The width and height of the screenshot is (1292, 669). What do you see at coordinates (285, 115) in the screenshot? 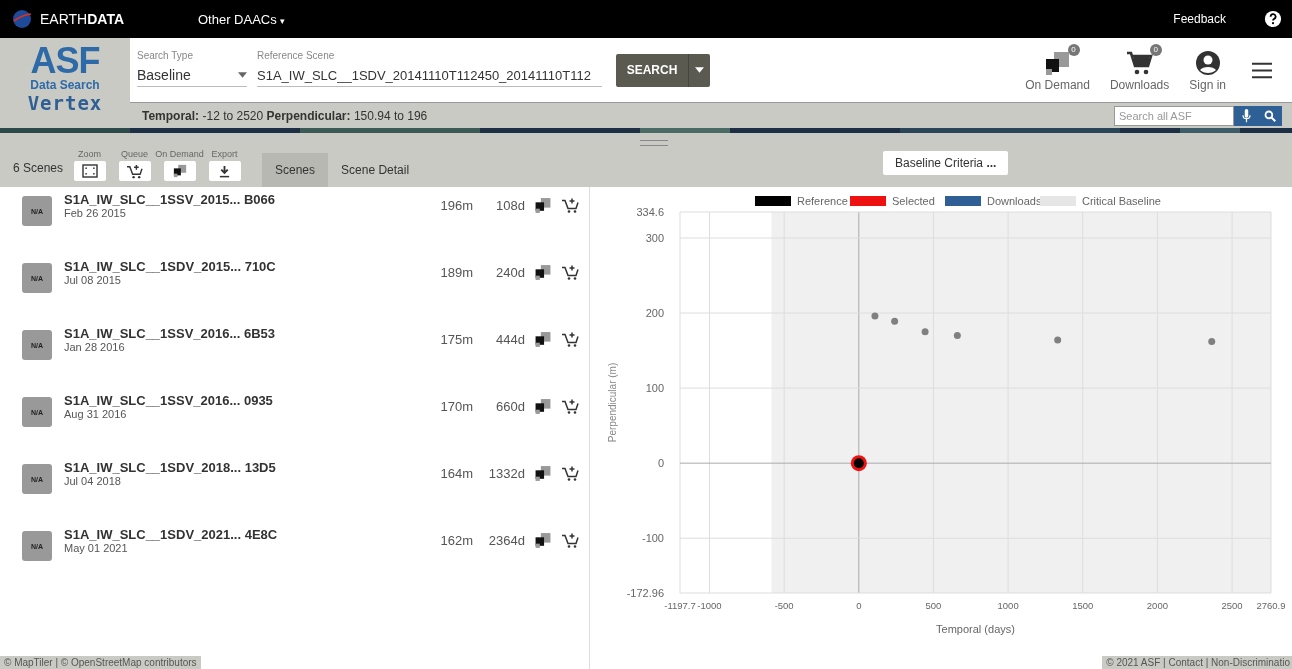
I see `search-filters-summary: Temporal: -12 to 2520 Perpendicular: 150.94 to 196` at bounding box center [285, 115].